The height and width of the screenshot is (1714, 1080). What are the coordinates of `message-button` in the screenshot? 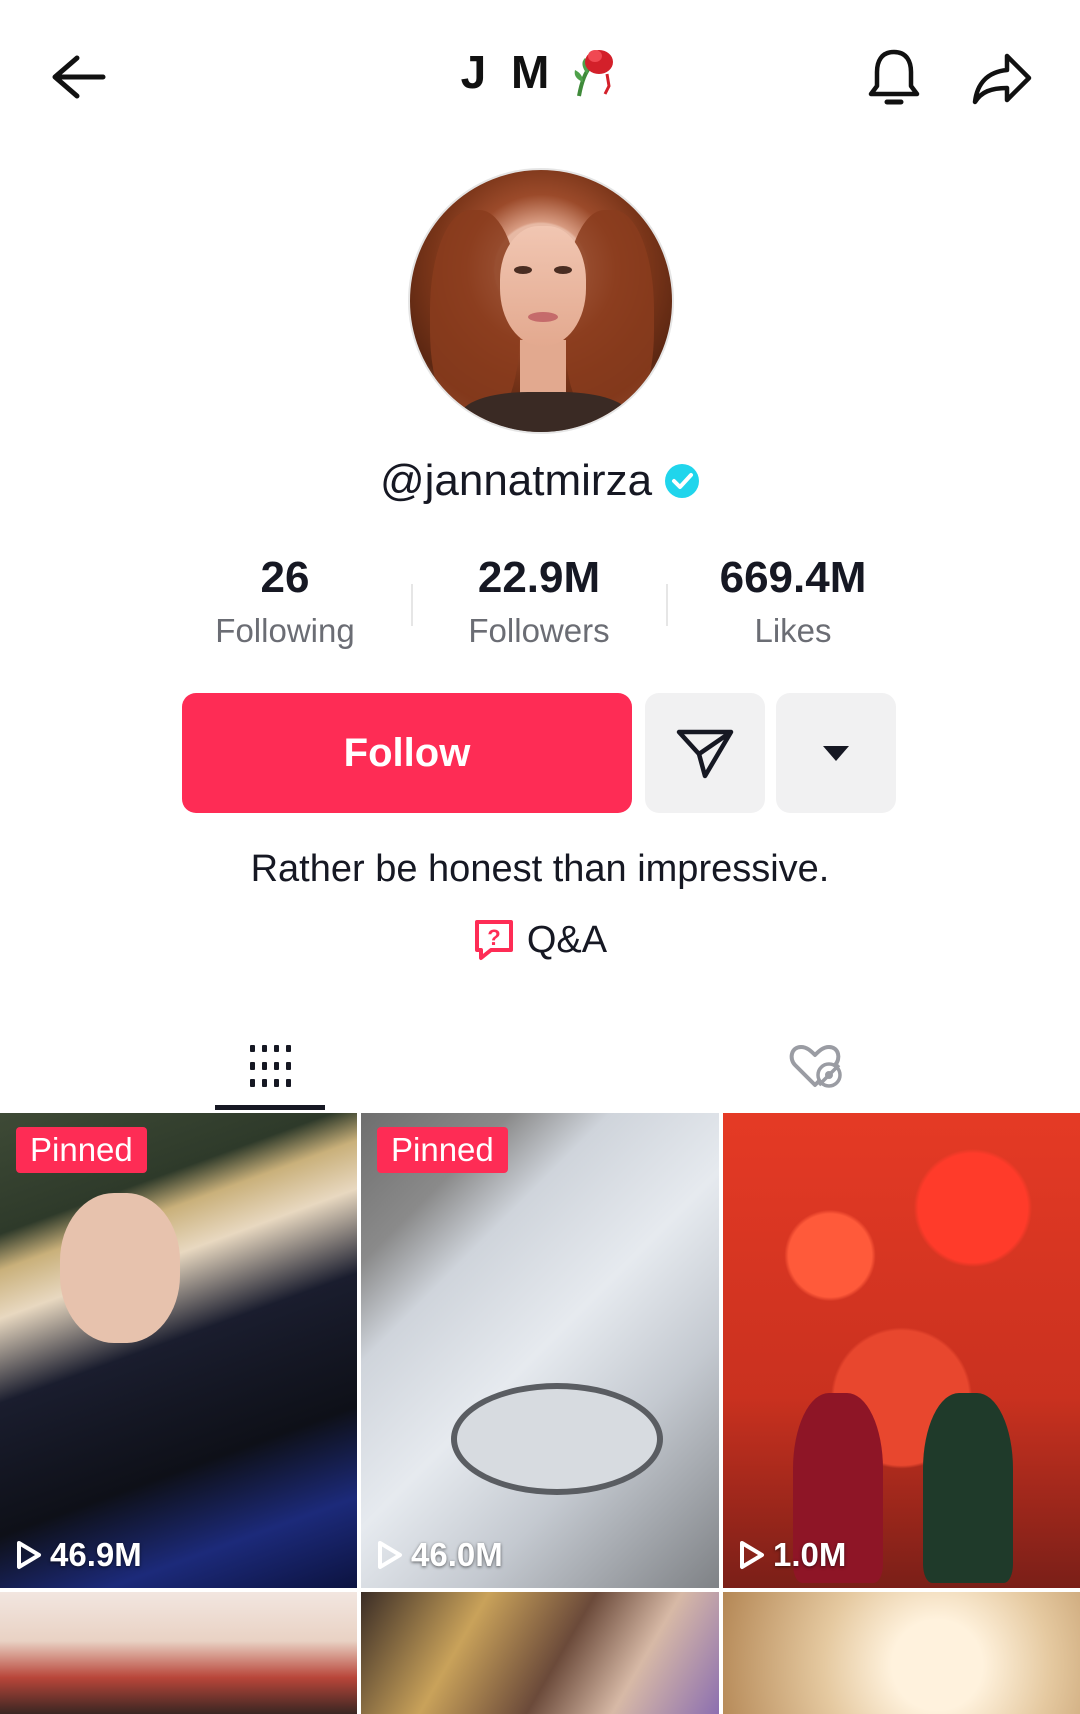 It's located at (705, 753).